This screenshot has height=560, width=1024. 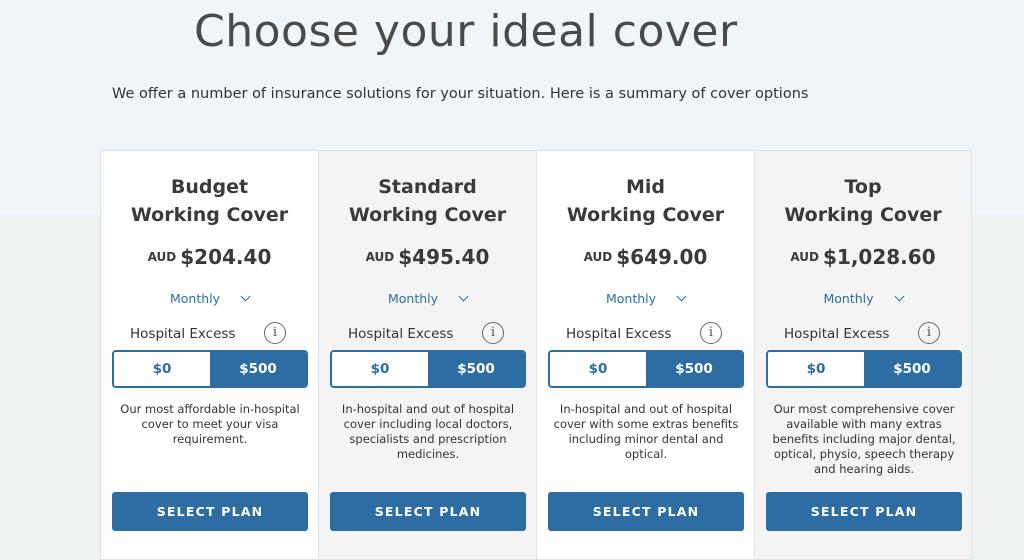 What do you see at coordinates (645, 187) in the screenshot?
I see `plan-title-line1: Mid` at bounding box center [645, 187].